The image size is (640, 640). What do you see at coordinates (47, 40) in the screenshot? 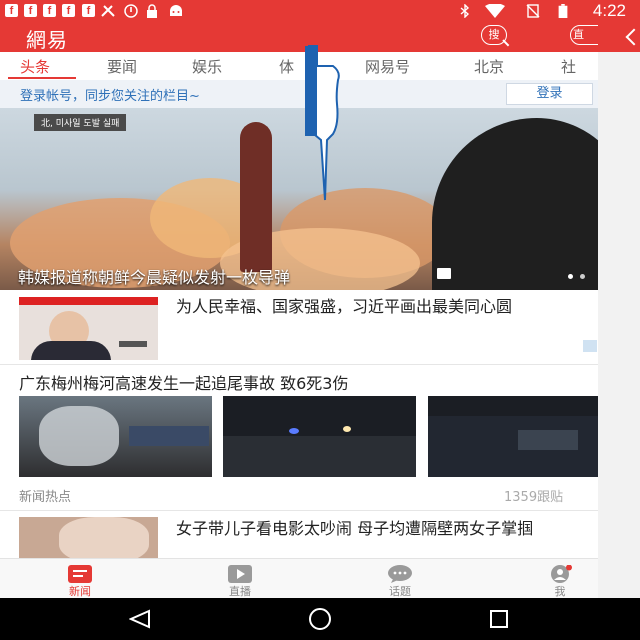
I see `app-logo: 網易` at bounding box center [47, 40].